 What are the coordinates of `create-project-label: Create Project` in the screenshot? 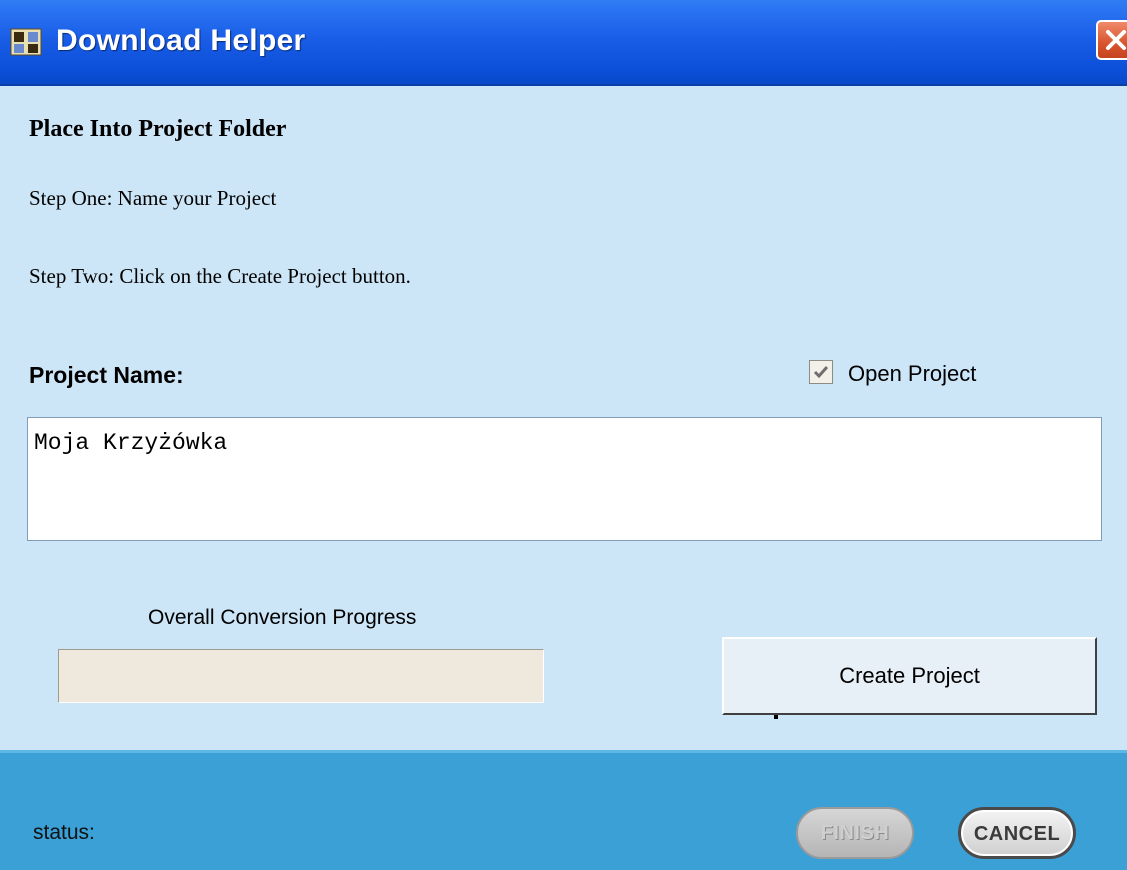 It's located at (909, 675).